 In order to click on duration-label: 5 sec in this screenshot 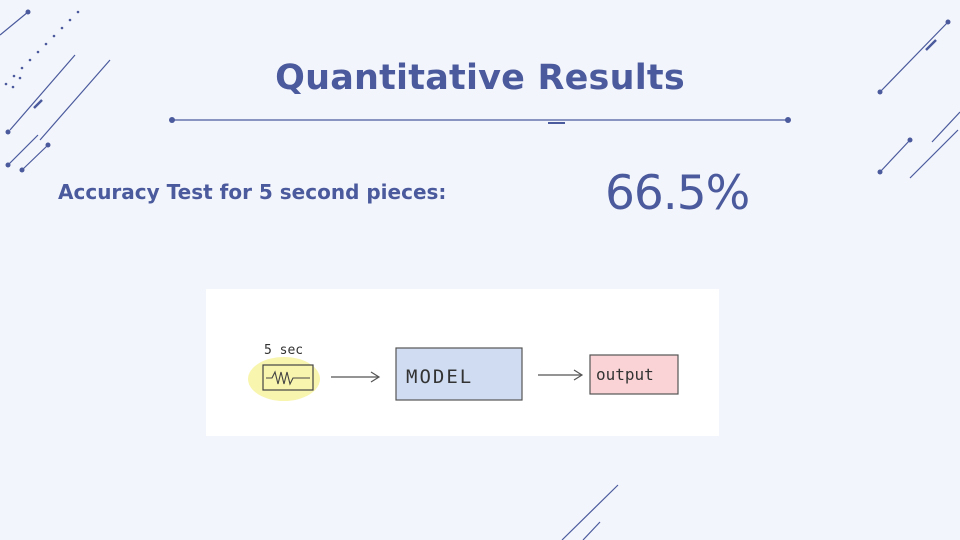, I will do `click(283, 350)`.